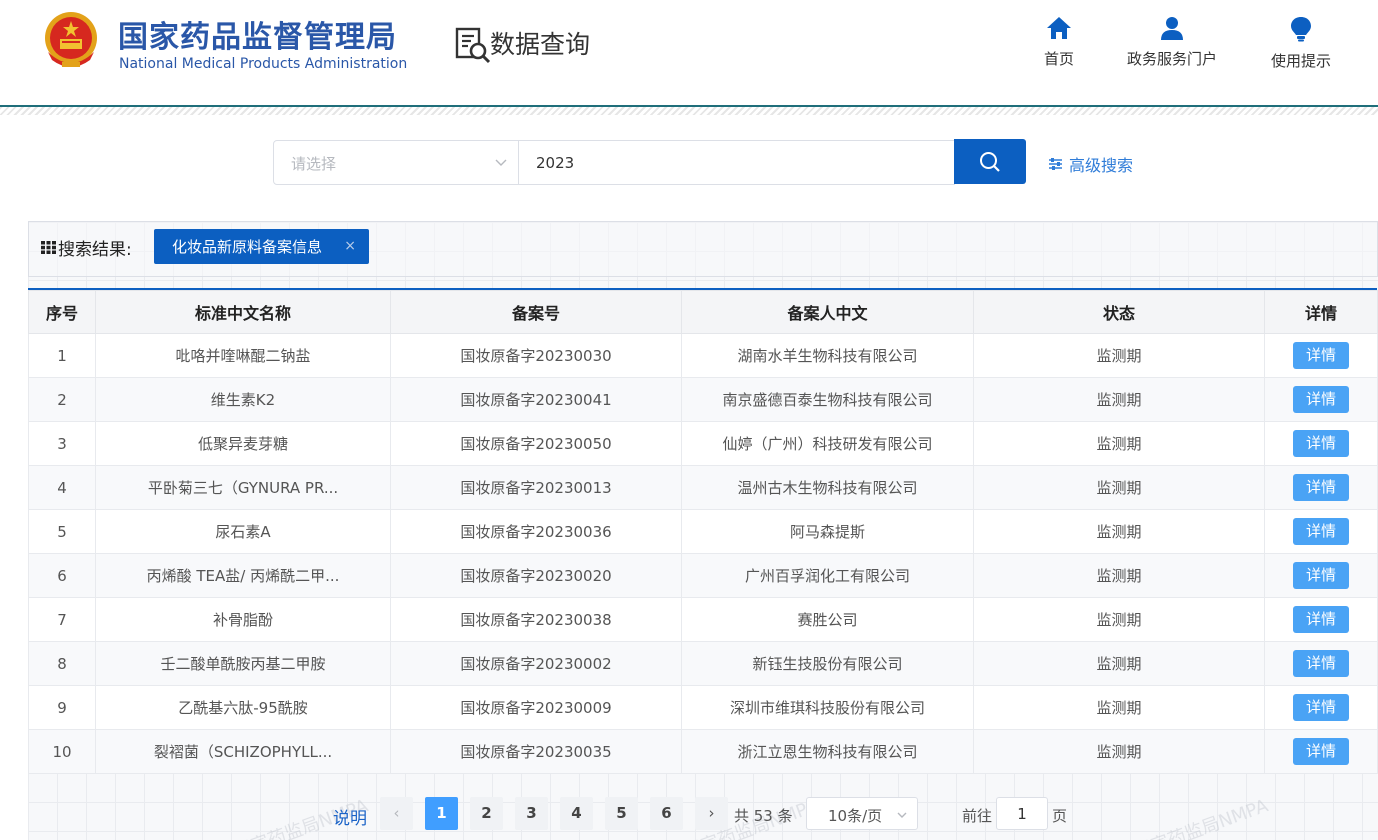 The width and height of the screenshot is (1378, 840). What do you see at coordinates (827, 707) in the screenshot?
I see `cell-applicant: 深圳市维琪科技股份有限公司` at bounding box center [827, 707].